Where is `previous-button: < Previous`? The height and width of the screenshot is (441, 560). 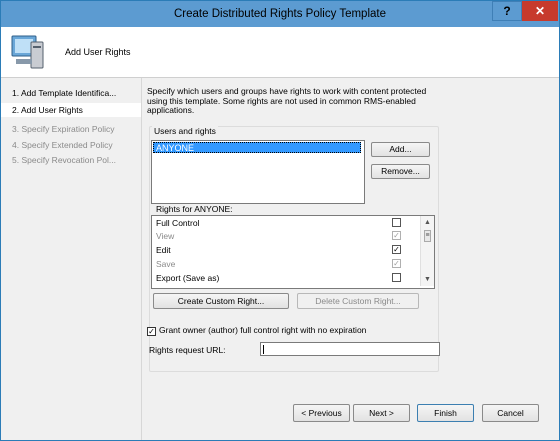
previous-button: < Previous is located at coordinates (321, 413).